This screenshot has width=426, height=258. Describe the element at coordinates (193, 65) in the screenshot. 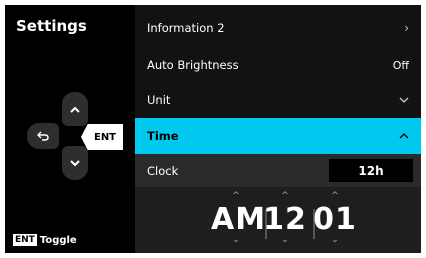

I see `menu-item-label: Auto Brightness` at that location.